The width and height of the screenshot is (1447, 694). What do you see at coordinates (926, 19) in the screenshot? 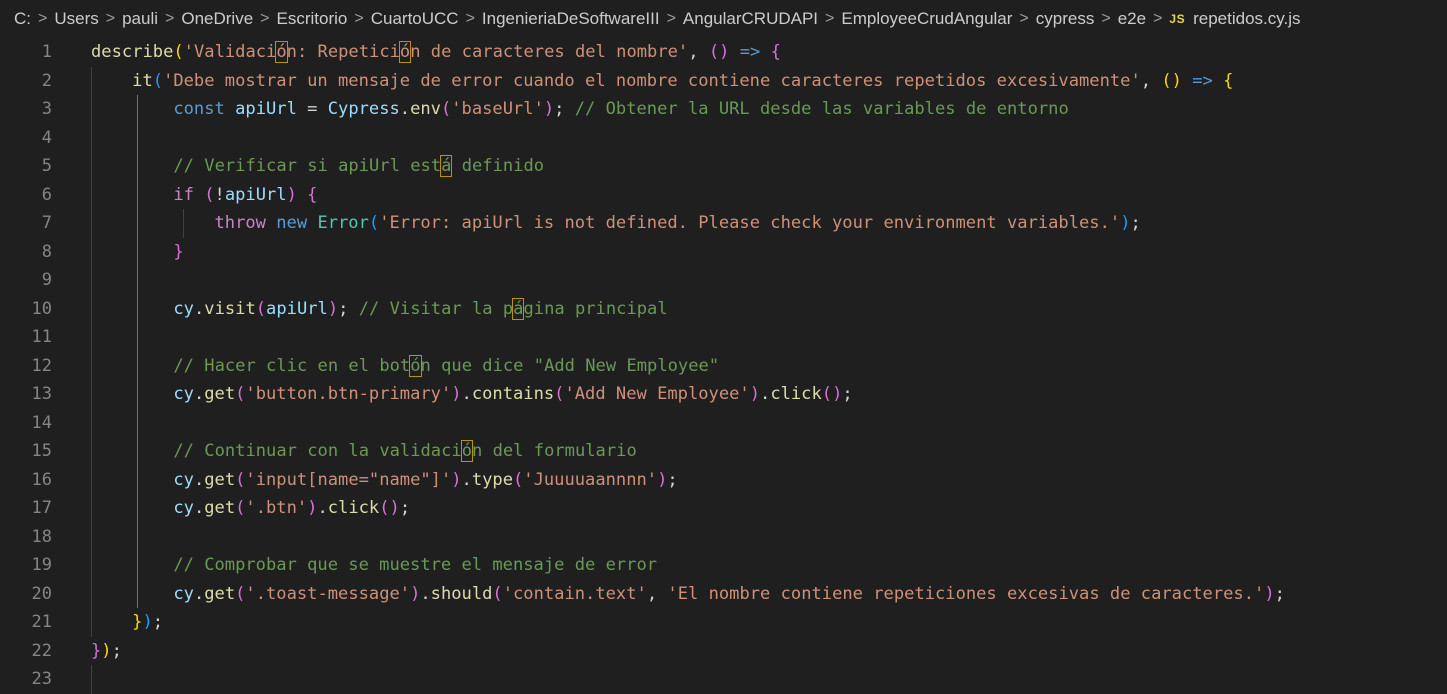
I see `breadcrumb-item: EmployeeCrudAngular` at bounding box center [926, 19].